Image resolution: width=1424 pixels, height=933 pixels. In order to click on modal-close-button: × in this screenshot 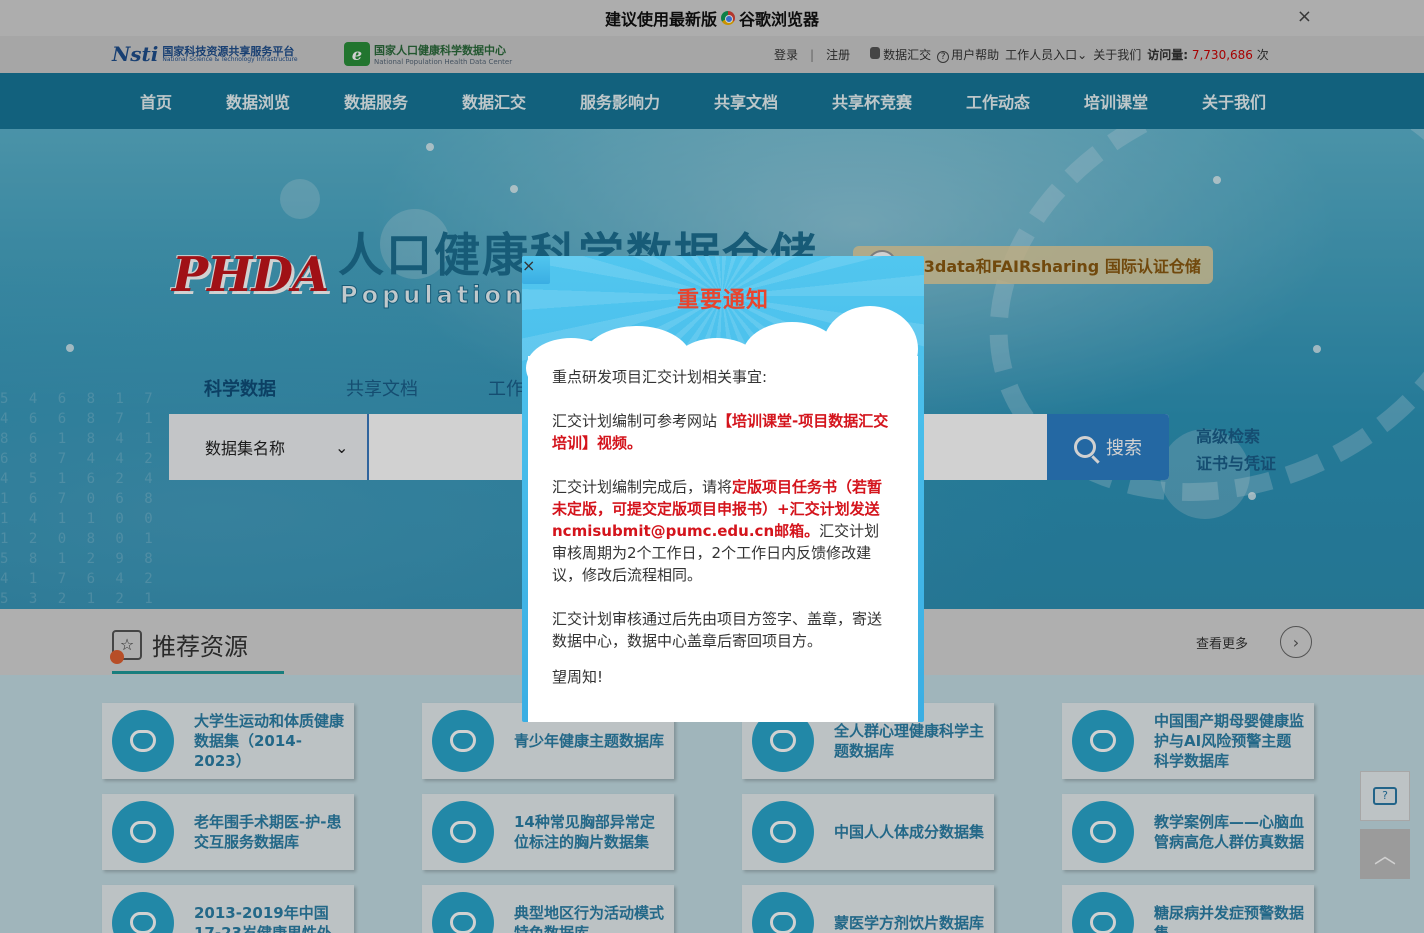, I will do `click(536, 270)`.